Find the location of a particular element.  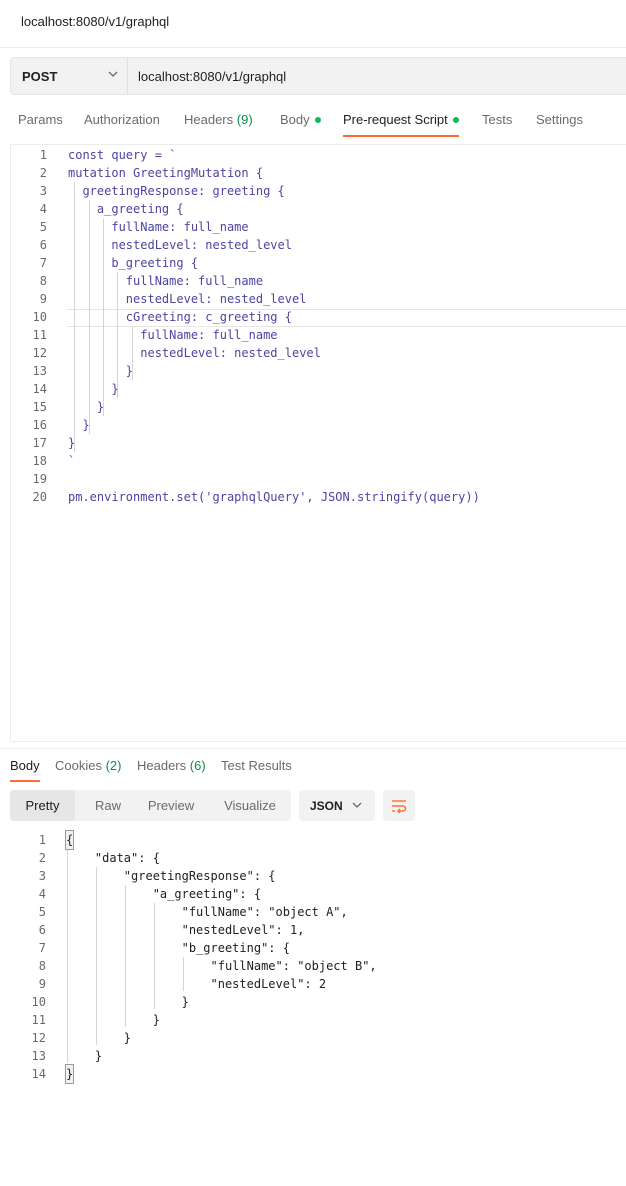

script-line: 8 fullName: full_name is located at coordinates (318, 281).